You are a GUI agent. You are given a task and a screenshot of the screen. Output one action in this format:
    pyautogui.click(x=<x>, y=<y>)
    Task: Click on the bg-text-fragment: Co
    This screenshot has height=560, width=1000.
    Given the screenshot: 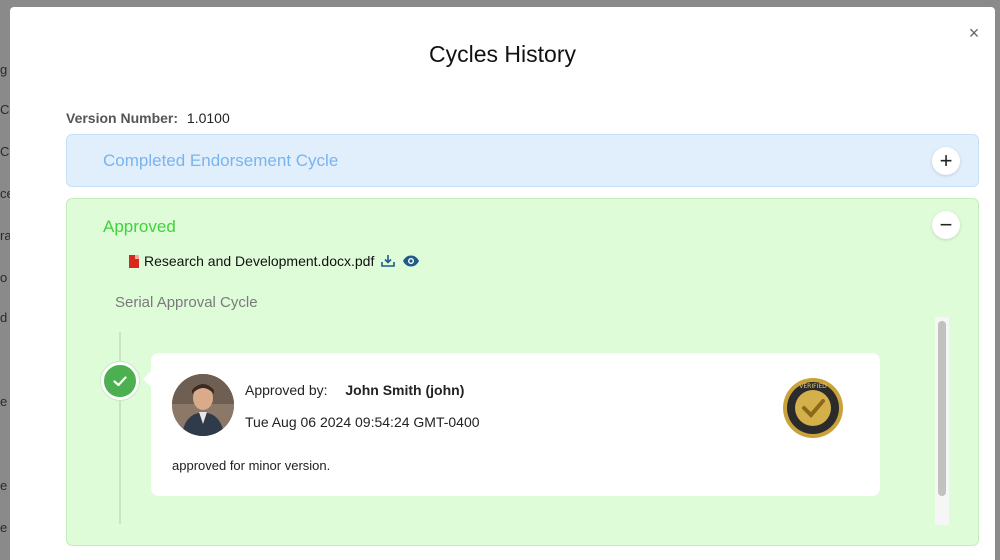 What is the action you would take?
    pyautogui.click(x=5, y=109)
    